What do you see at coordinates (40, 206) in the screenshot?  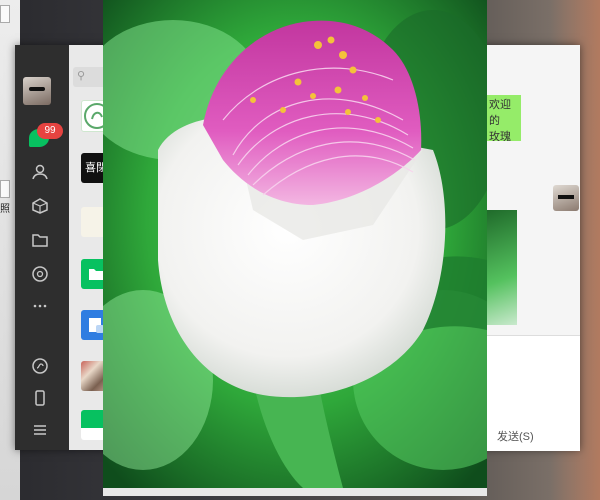 I see `favorites-icon` at bounding box center [40, 206].